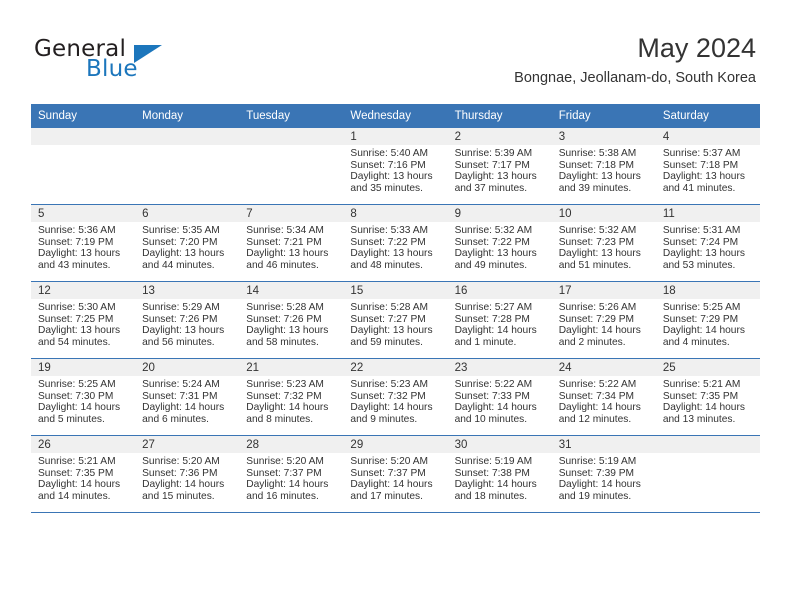 This screenshot has height=612, width=792. What do you see at coordinates (696, 48) in the screenshot?
I see `page-title: May 2024` at bounding box center [696, 48].